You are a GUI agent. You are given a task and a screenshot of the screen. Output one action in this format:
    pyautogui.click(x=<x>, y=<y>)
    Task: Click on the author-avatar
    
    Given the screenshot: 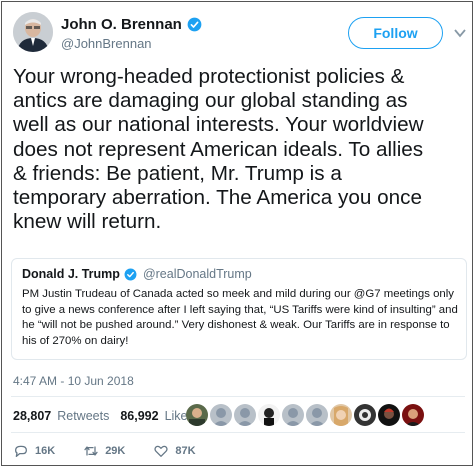 What is the action you would take?
    pyautogui.click(x=33, y=32)
    